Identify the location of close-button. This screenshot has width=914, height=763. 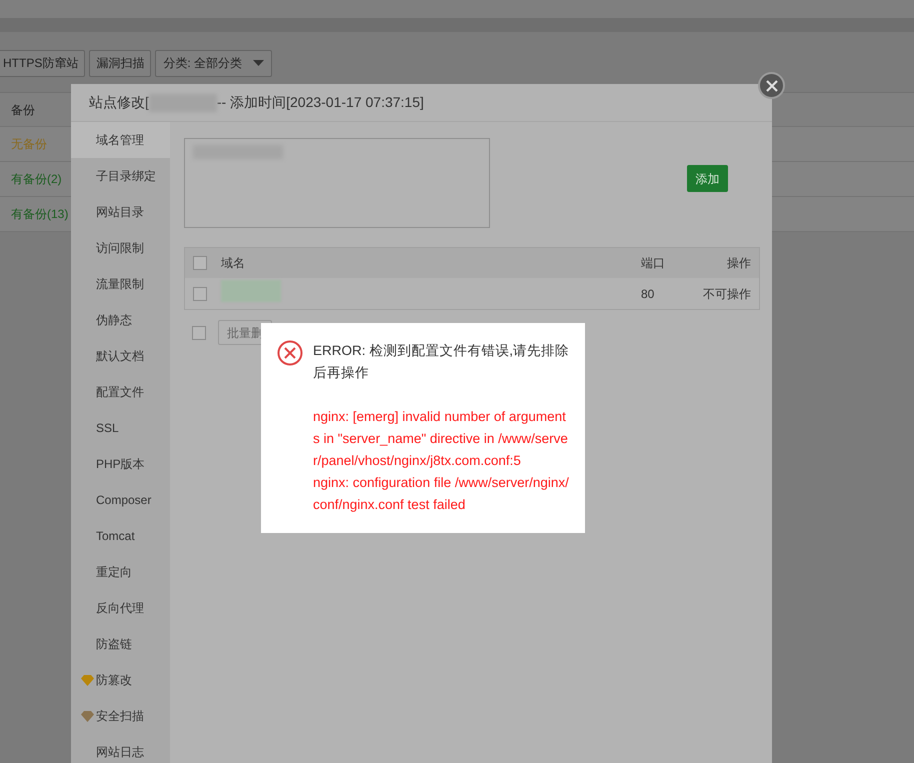
(771, 85).